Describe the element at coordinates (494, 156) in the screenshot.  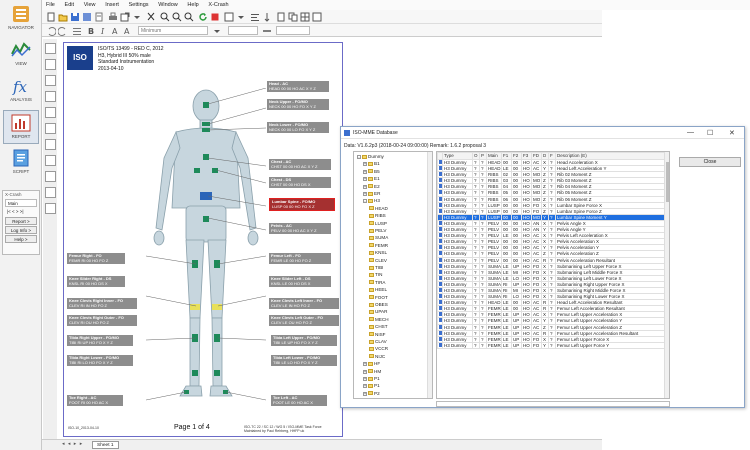
I see `column-header: Main` at that location.